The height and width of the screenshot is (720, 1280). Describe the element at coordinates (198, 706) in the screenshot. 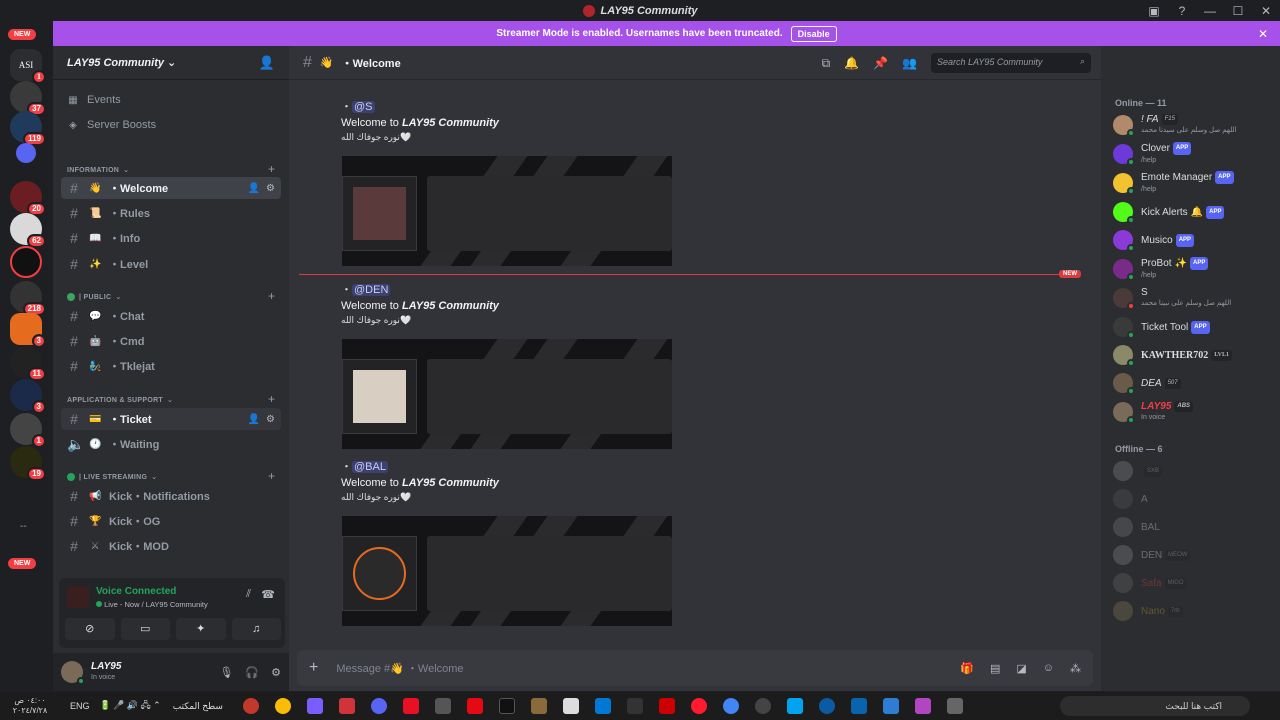

I see `desktop-toolbar: سطح المكتب` at that location.